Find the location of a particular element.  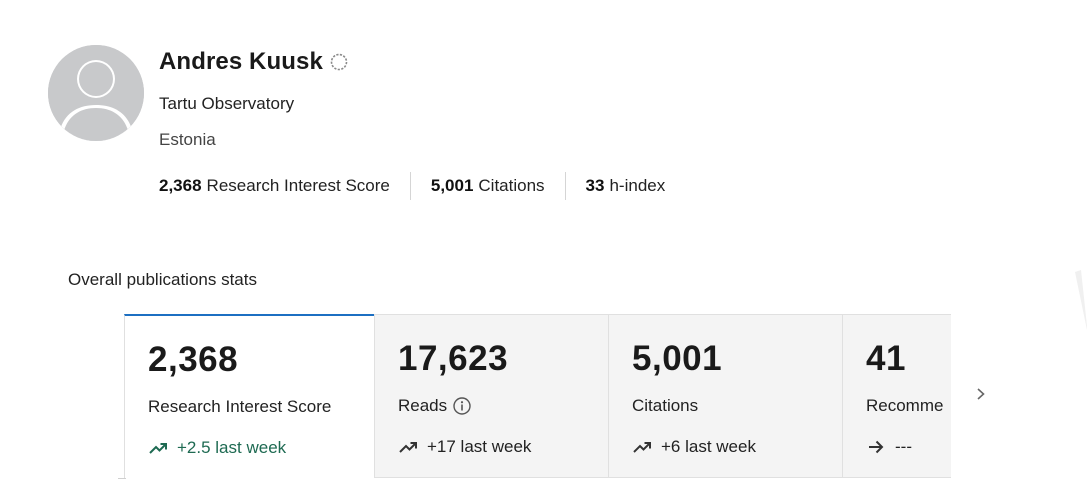

stat-trend-text: +6 last week is located at coordinates (708, 446).